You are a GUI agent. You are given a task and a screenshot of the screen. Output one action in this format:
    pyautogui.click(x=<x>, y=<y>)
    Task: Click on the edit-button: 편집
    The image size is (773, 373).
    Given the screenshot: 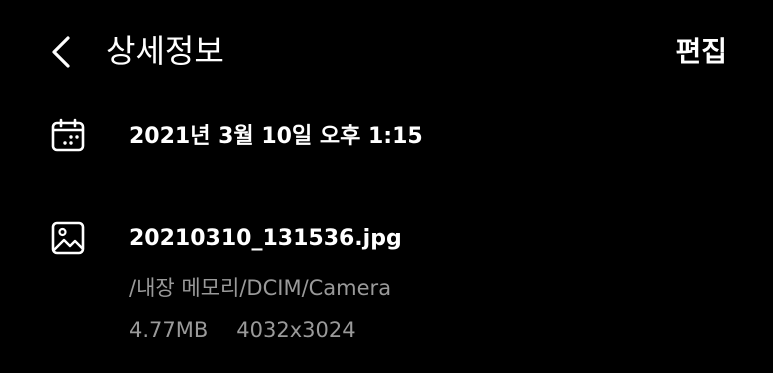 What is the action you would take?
    pyautogui.click(x=701, y=52)
    